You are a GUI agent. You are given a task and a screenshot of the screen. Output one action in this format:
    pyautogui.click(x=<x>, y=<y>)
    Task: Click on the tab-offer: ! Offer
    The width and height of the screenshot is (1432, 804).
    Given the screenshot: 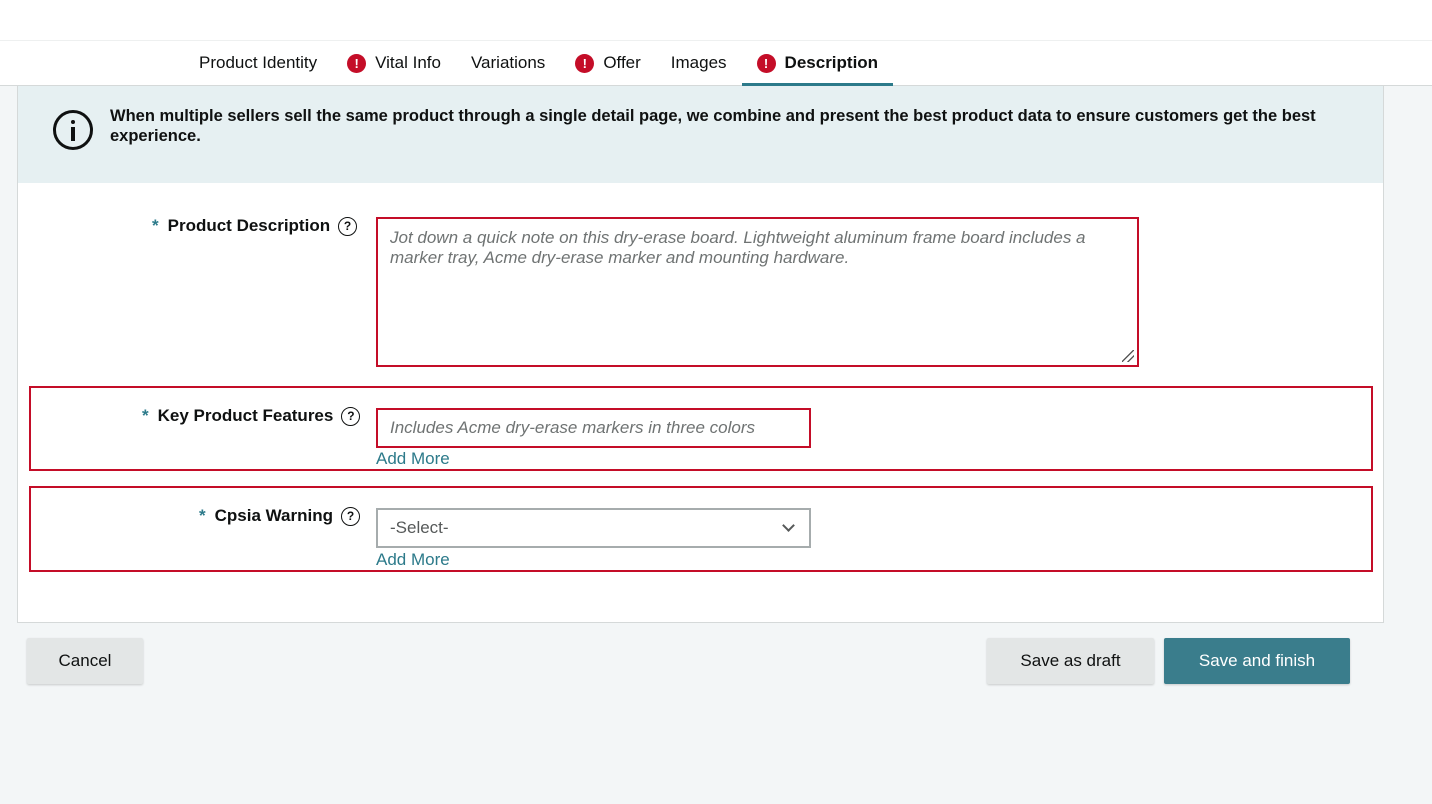 What is the action you would take?
    pyautogui.click(x=607, y=63)
    